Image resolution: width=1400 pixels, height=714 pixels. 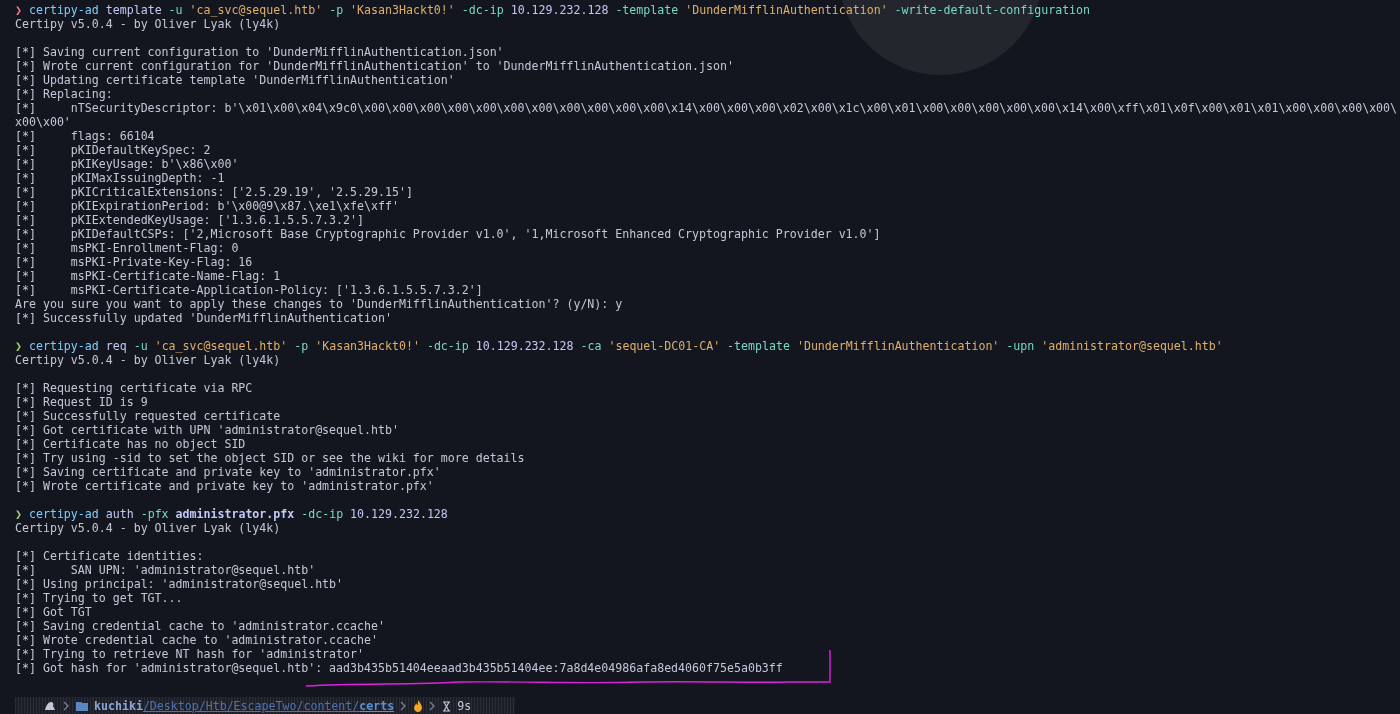 I want to click on output-line: [*] pKIExtendedKeyUsage: ['1.3.6.1.5.5.7.3.2'], so click(x=189, y=220).